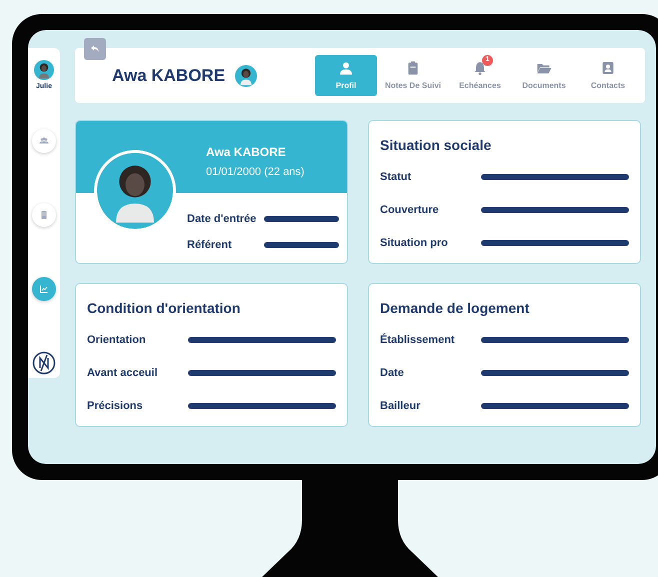 The width and height of the screenshot is (658, 577). Describe the element at coordinates (95, 49) in the screenshot. I see `back-button` at that location.